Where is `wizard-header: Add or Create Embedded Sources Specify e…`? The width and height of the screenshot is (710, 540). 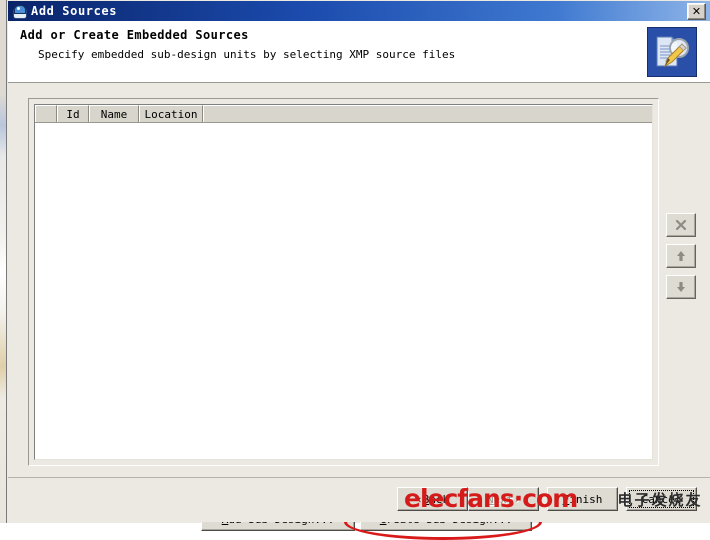
wizard-header: Add or Create Embedded Sources Specify e… is located at coordinates (359, 52).